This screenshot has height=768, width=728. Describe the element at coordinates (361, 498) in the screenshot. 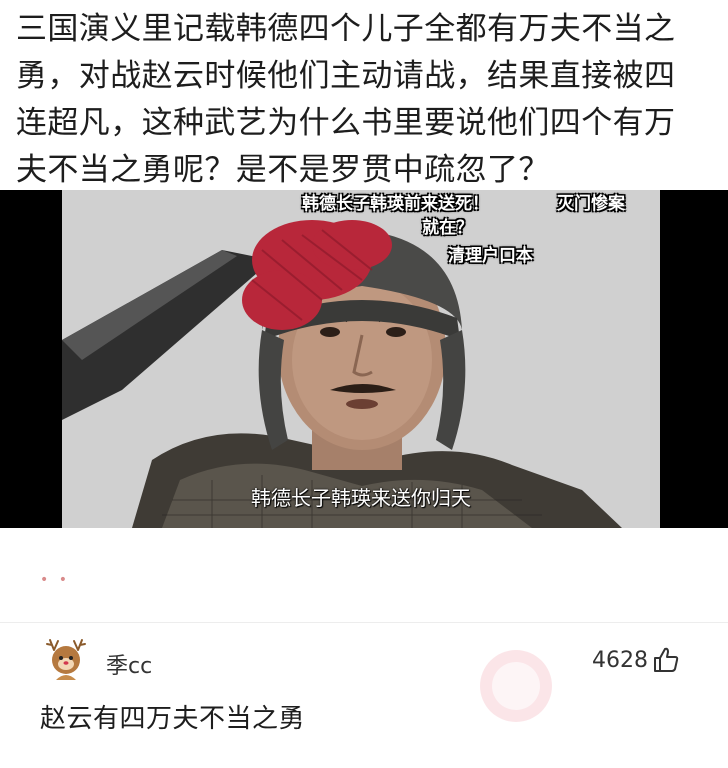

I see `video-subtitle: 韩德长子韩瑛来送你归天` at that location.